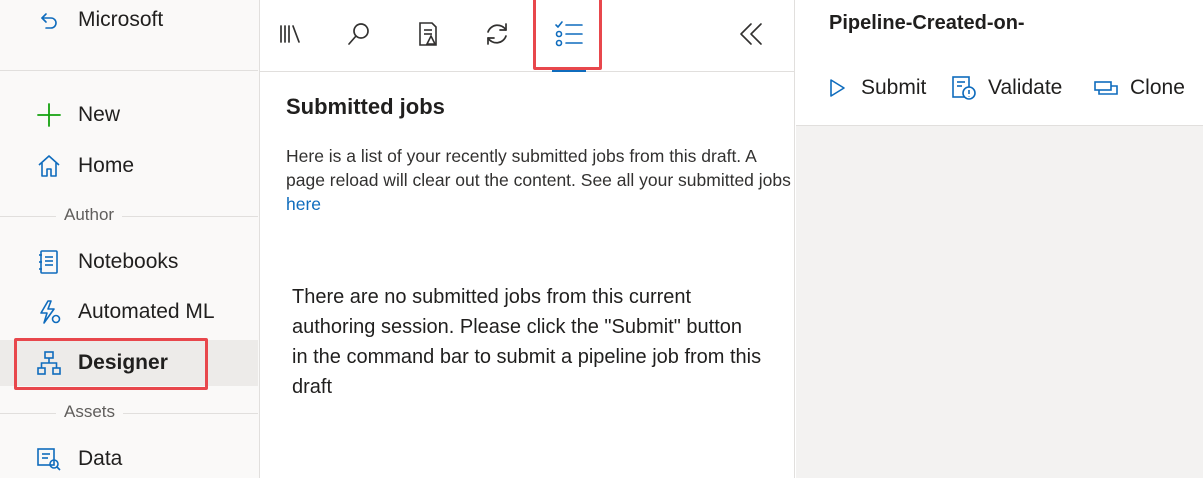 This screenshot has width=1203, height=478. What do you see at coordinates (90, 412) in the screenshot?
I see `section-label: Assets` at bounding box center [90, 412].